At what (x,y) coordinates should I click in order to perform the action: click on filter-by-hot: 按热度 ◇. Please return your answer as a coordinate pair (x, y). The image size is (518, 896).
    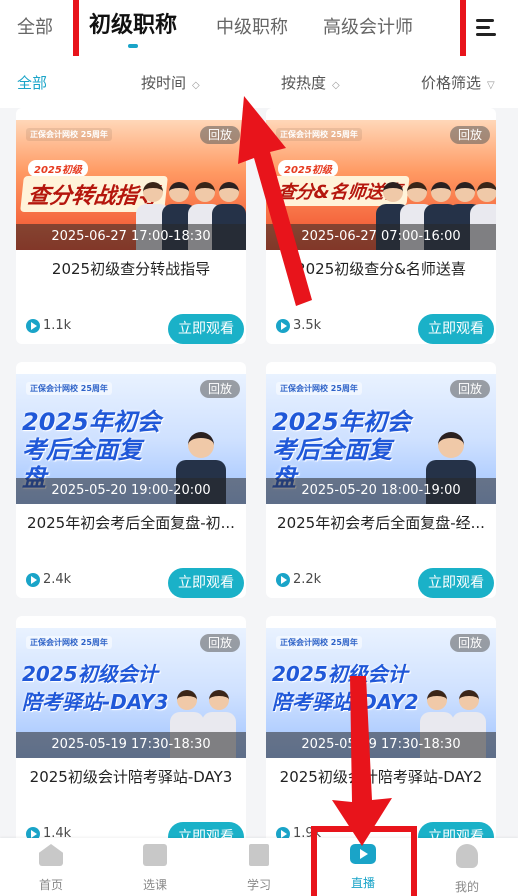
    Looking at the image, I should click on (310, 82).